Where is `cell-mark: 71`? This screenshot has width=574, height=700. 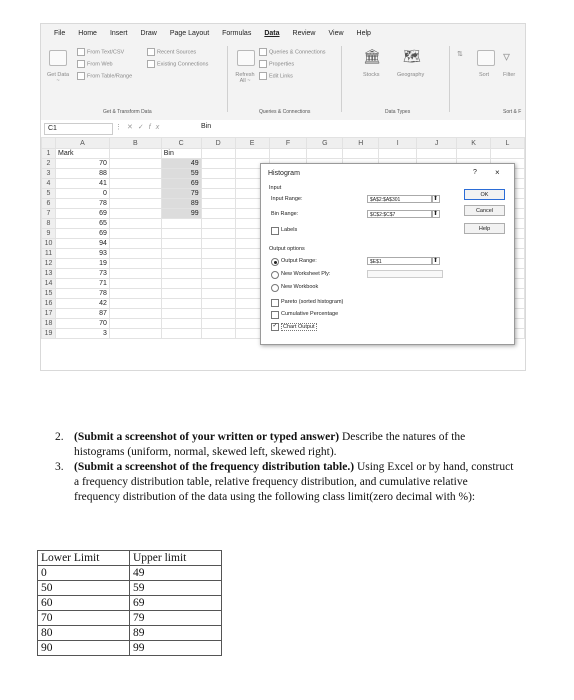
cell-mark: 71 is located at coordinates (82, 283).